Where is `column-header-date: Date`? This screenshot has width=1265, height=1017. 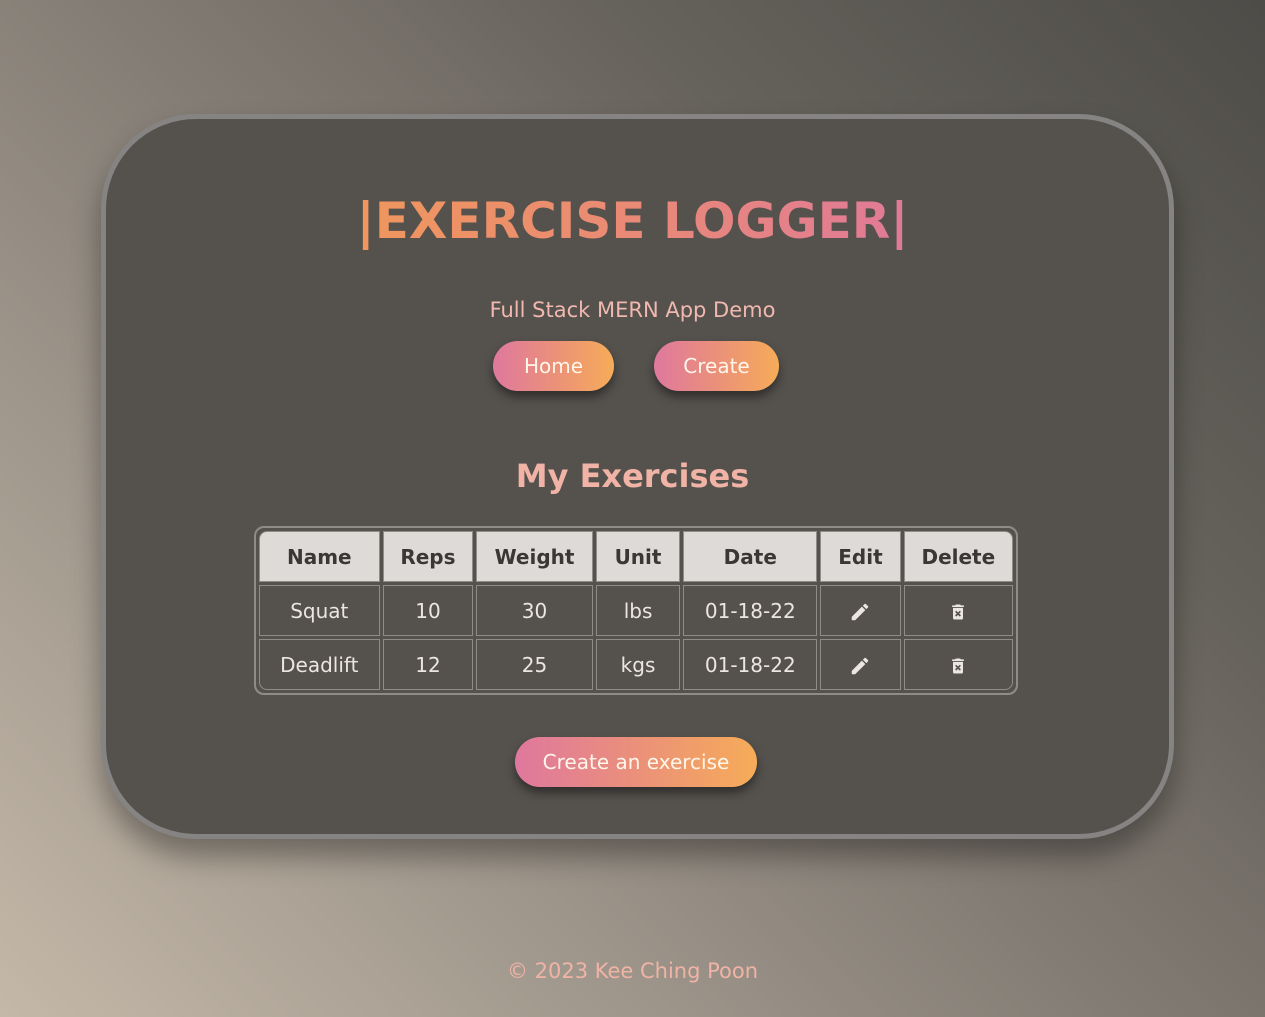
column-header-date: Date is located at coordinates (750, 556).